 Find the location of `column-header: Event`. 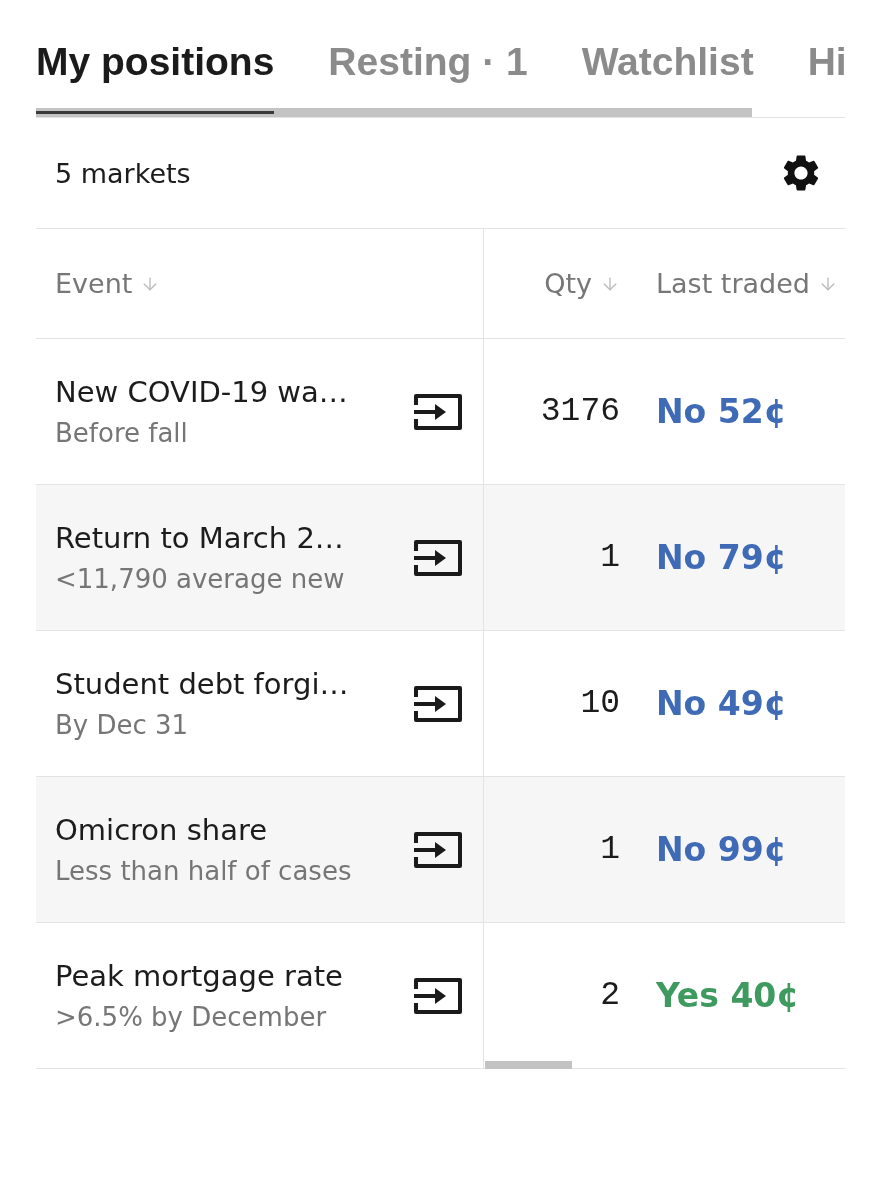

column-header: Event is located at coordinates (94, 283).